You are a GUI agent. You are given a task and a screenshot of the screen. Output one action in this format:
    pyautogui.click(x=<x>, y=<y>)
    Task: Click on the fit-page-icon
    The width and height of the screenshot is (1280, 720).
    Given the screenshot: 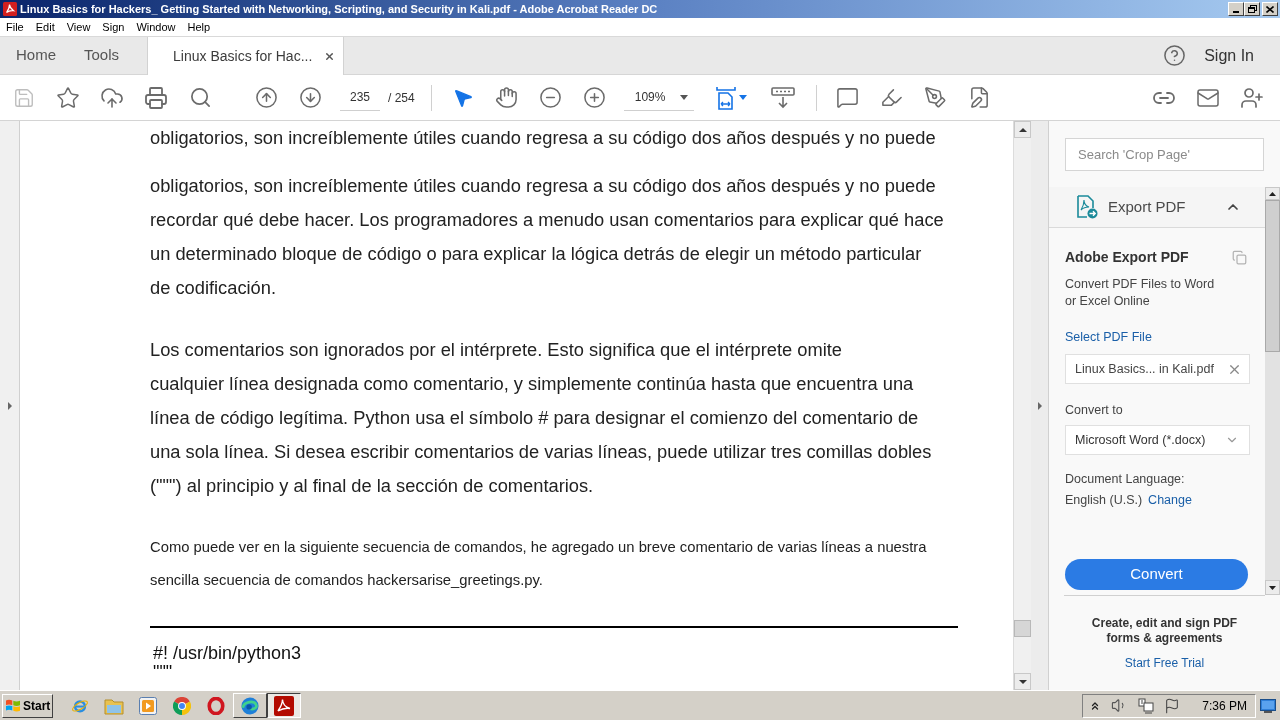 What is the action you would take?
    pyautogui.click(x=725, y=97)
    